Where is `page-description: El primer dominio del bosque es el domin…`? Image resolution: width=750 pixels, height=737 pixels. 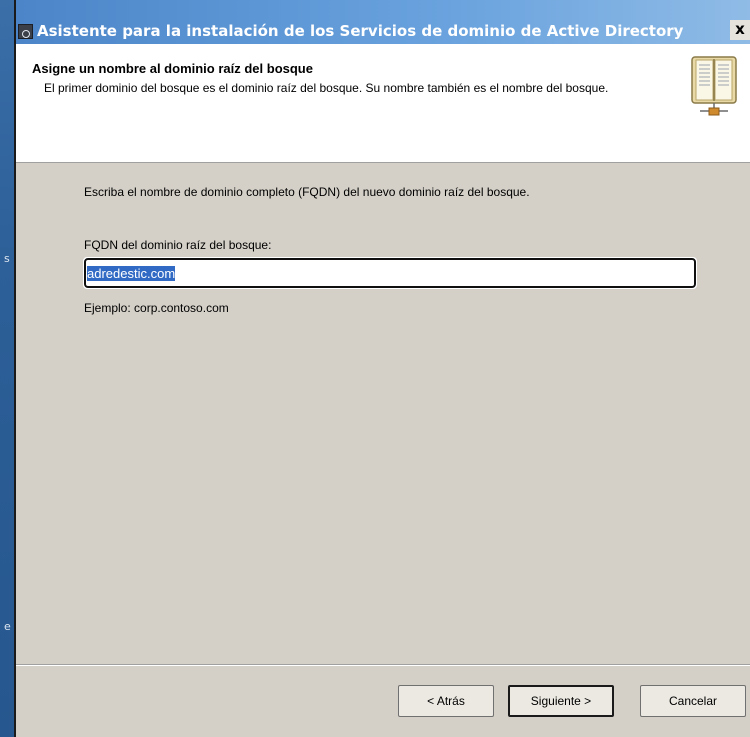 page-description: El primer dominio del bosque es el domin… is located at coordinates (326, 88).